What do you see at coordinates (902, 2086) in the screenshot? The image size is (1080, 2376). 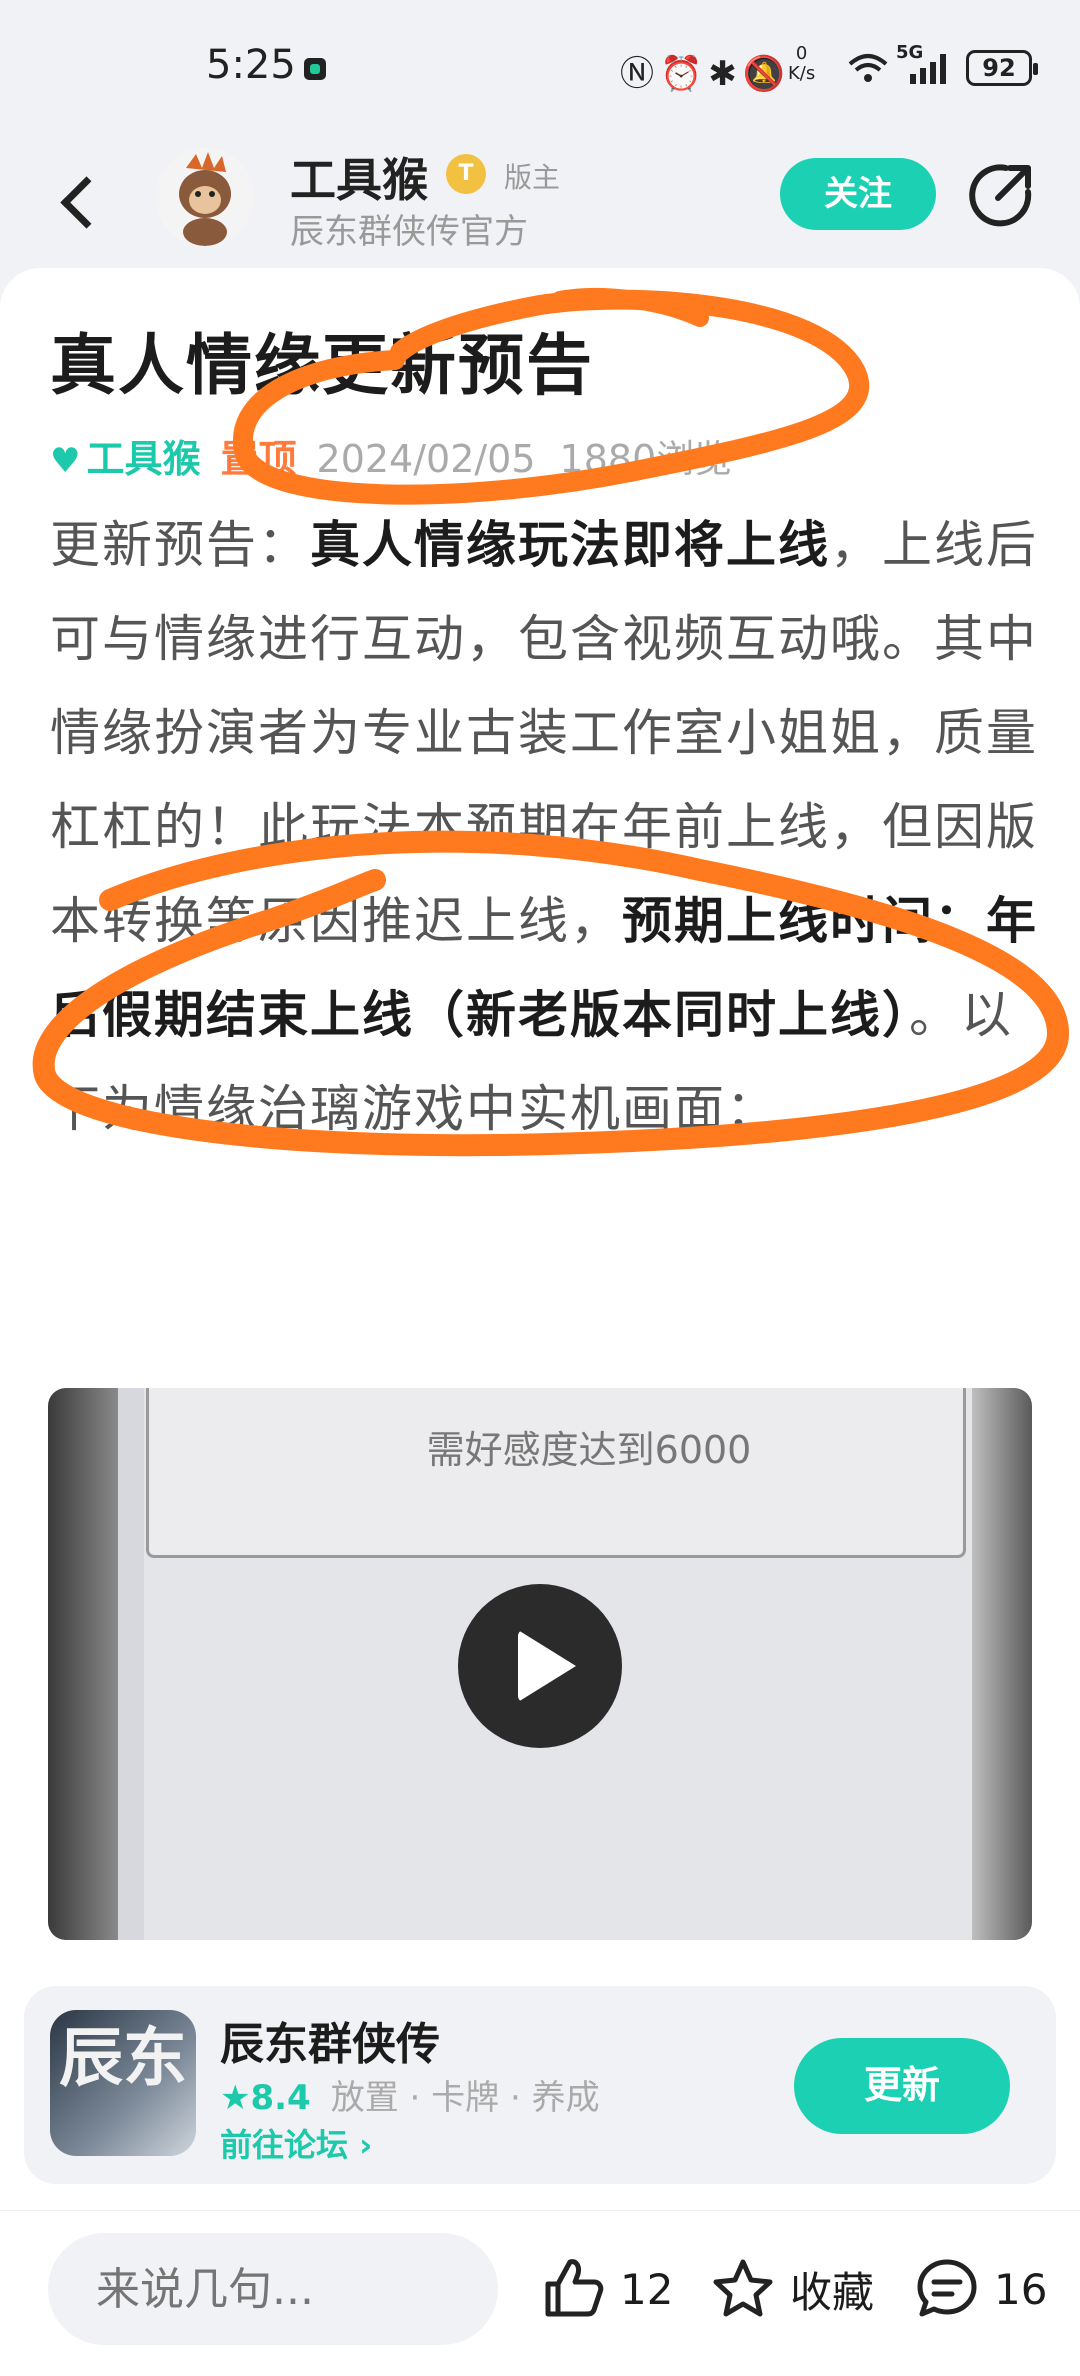 I see `update-button: 更新` at bounding box center [902, 2086].